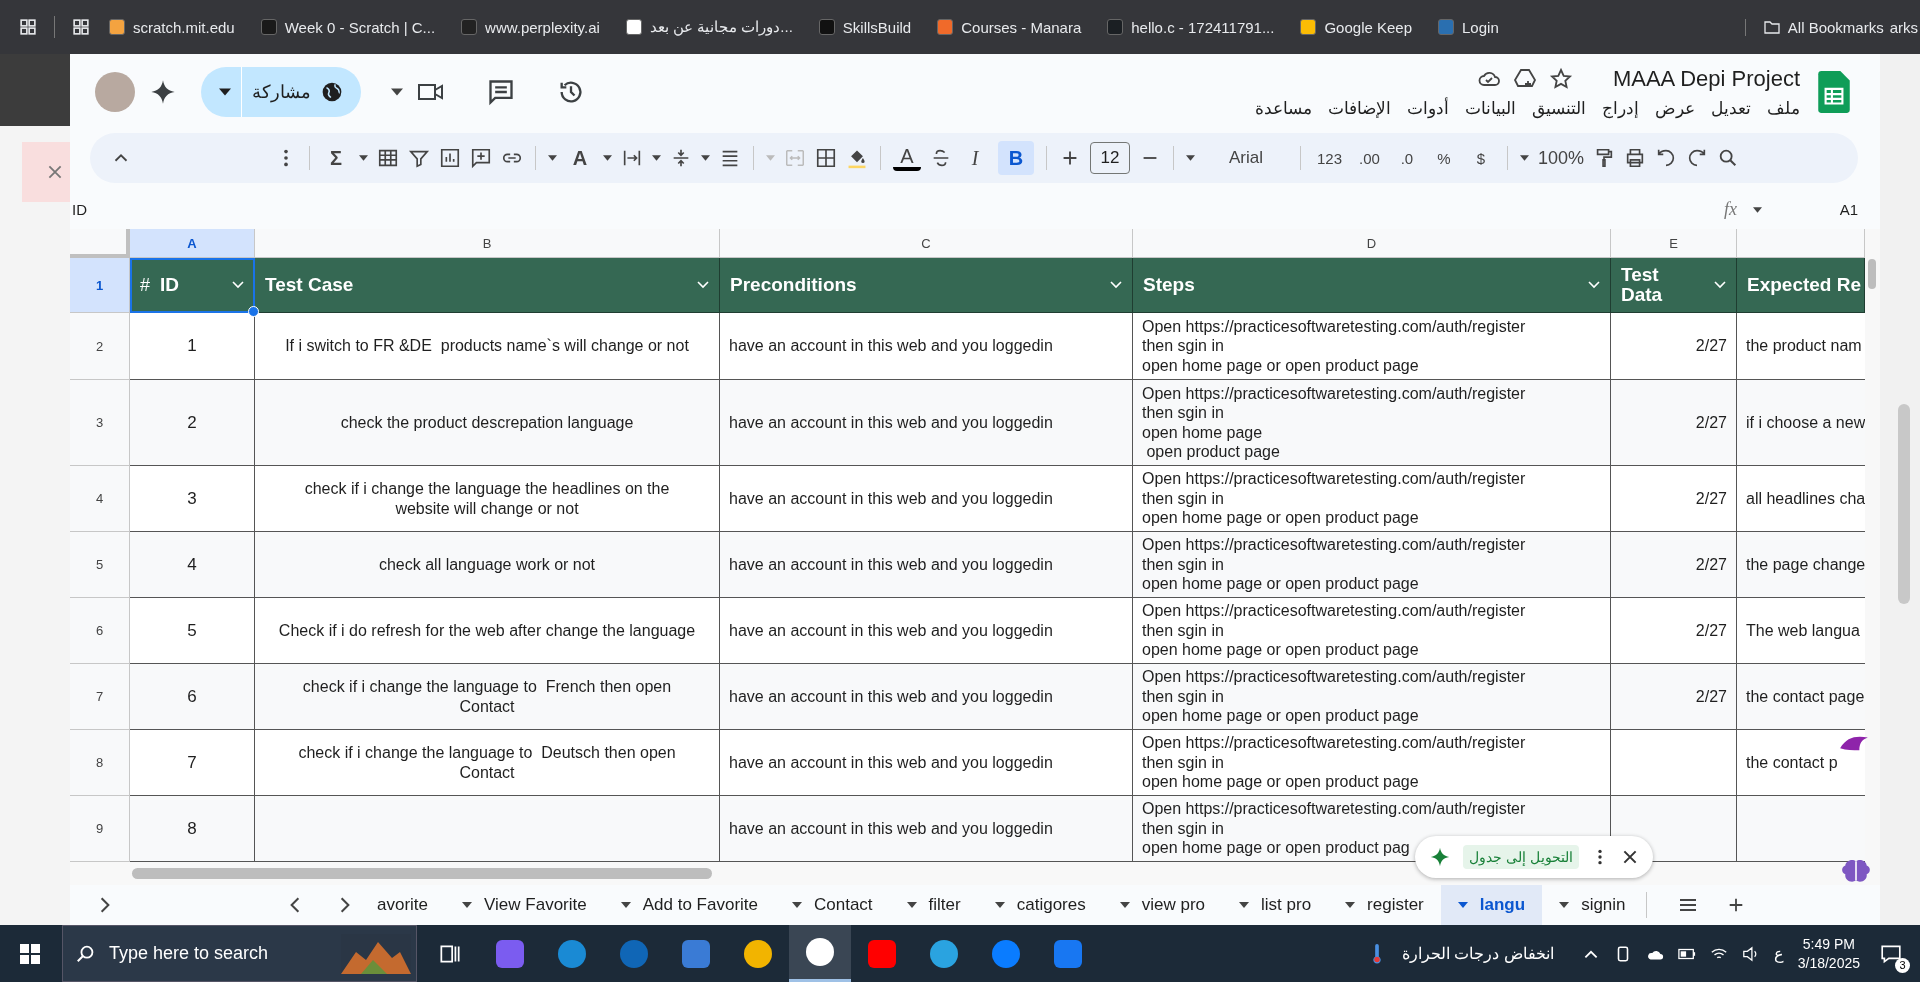 The image size is (1920, 982). What do you see at coordinates (795, 158) in the screenshot?
I see `merge-cells-icon` at bounding box center [795, 158].